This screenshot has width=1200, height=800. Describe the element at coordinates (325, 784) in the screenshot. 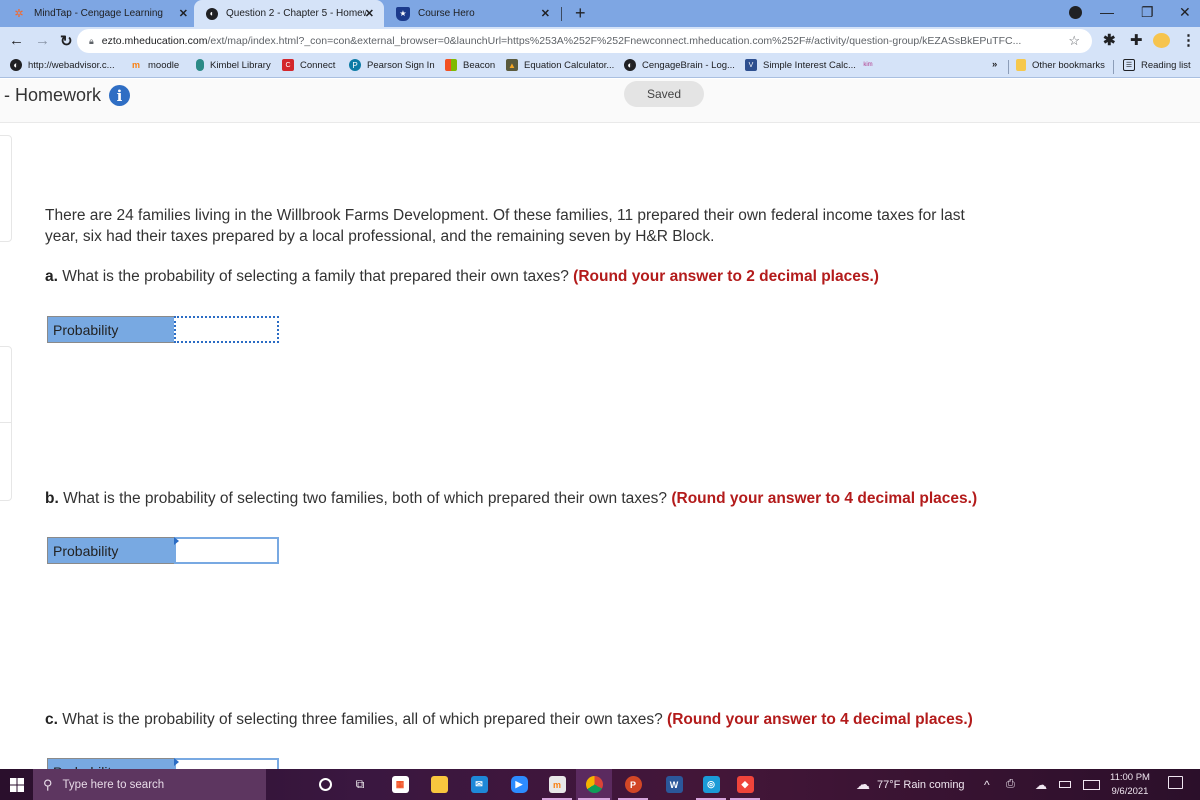

I see `cortana-button` at that location.